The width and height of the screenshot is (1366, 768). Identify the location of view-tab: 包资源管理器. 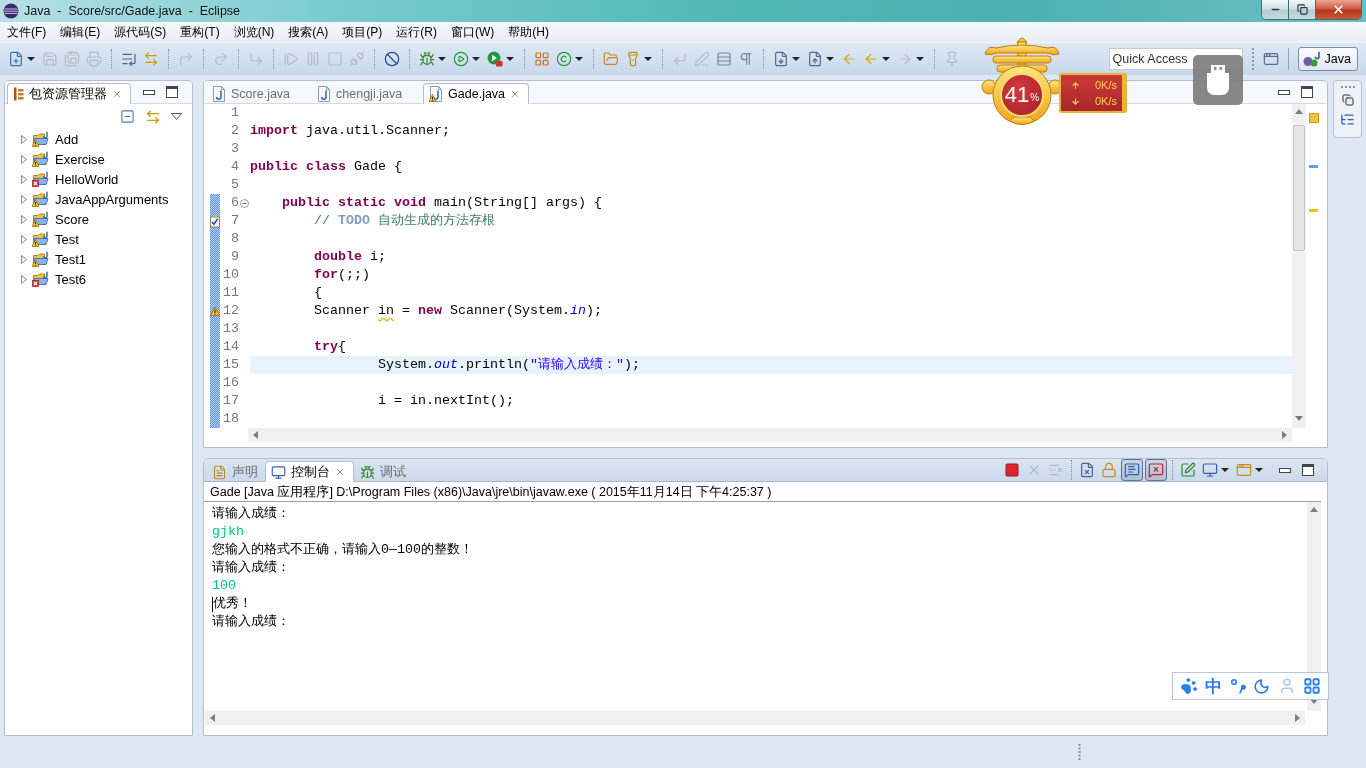
(69, 93).